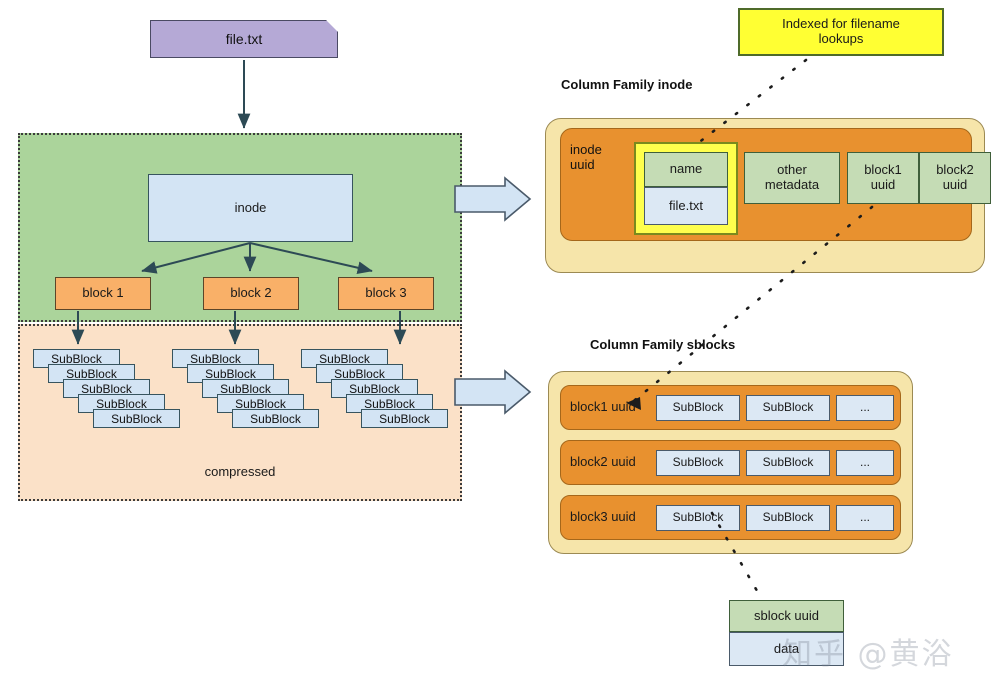 Image resolution: width=1000 pixels, height=700 pixels. I want to click on cell-other-metadata-line-2: metadata, so click(792, 184).